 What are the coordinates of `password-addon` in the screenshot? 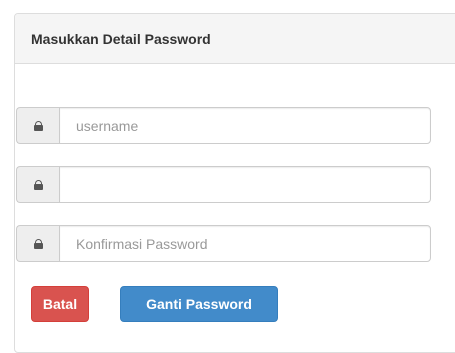 It's located at (37, 184).